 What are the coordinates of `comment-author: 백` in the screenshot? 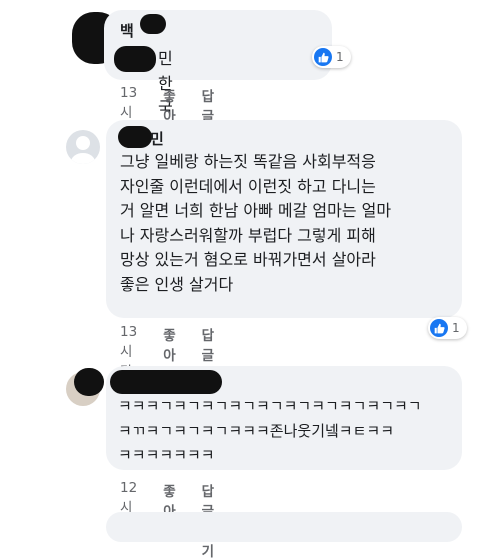 It's located at (127, 30).